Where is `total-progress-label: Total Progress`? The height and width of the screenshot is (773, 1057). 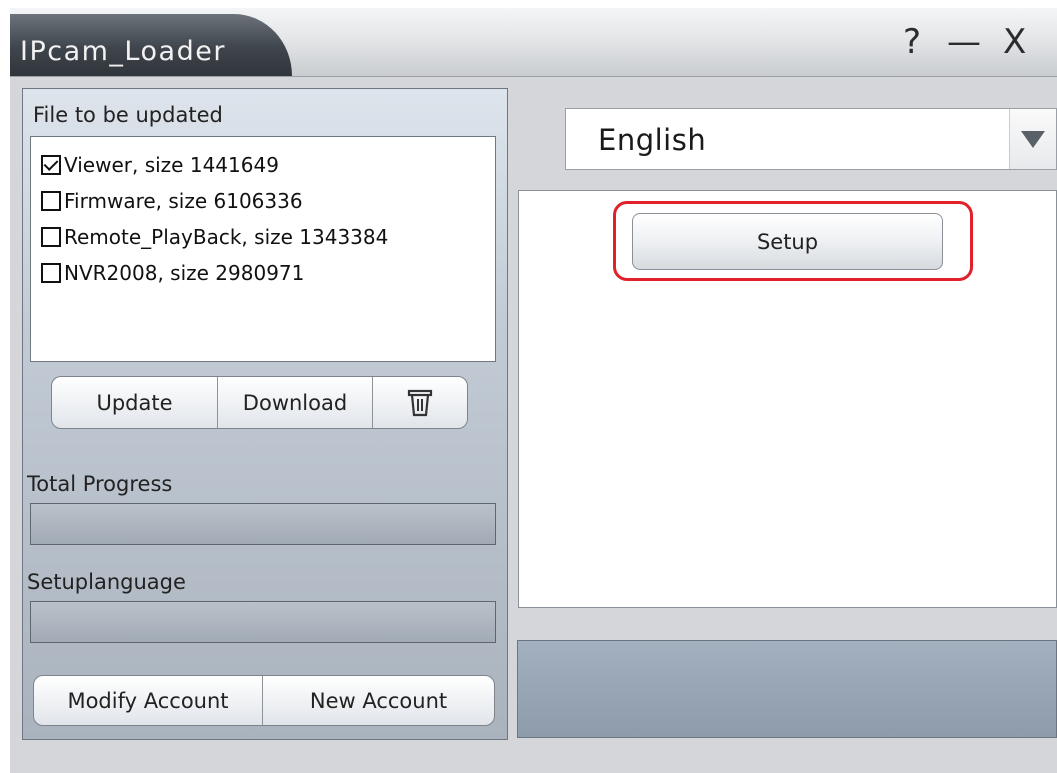 total-progress-label: Total Progress is located at coordinates (100, 484).